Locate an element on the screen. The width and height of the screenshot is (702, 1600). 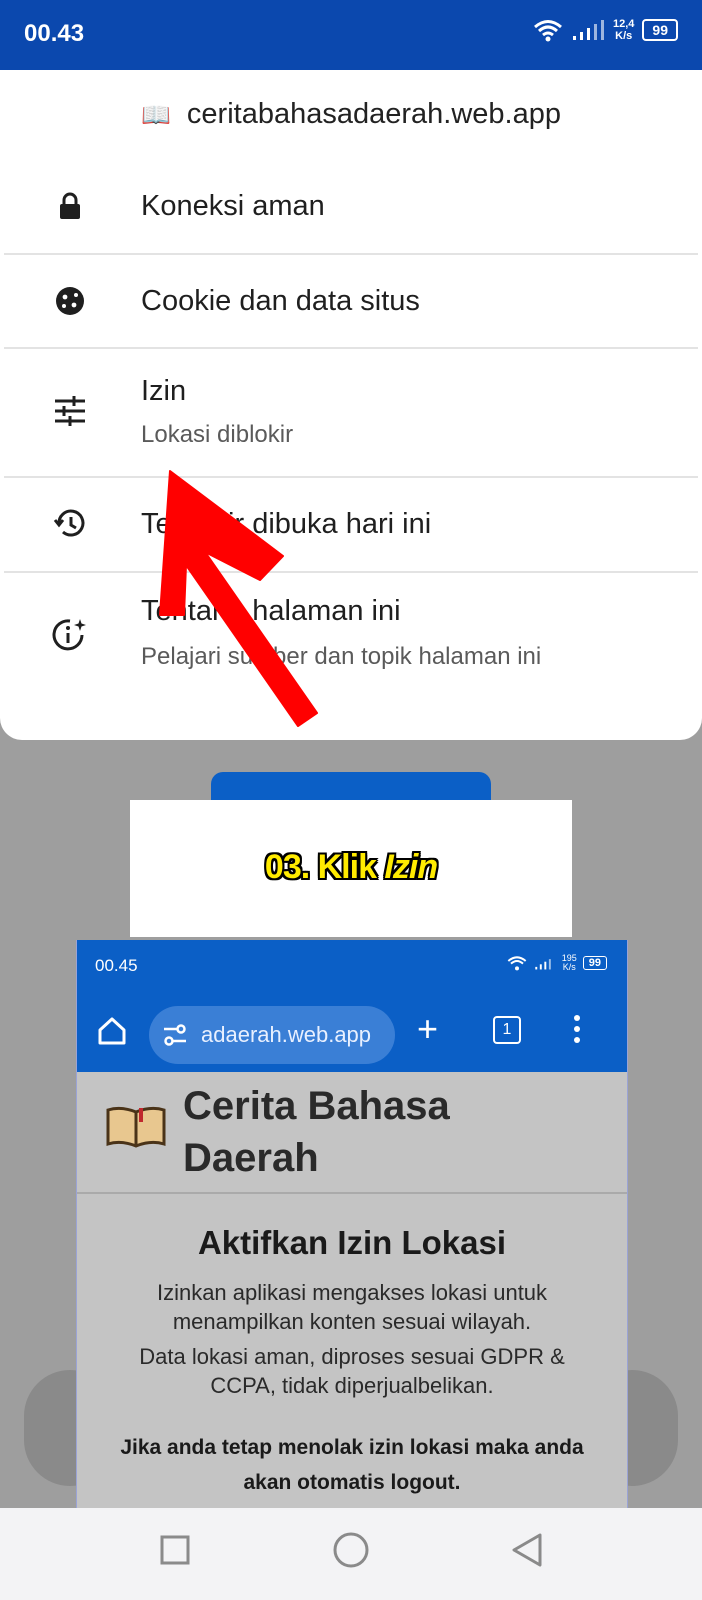
menu-item-history: Terakhir dibuka hari ini is located at coordinates (351, 524).